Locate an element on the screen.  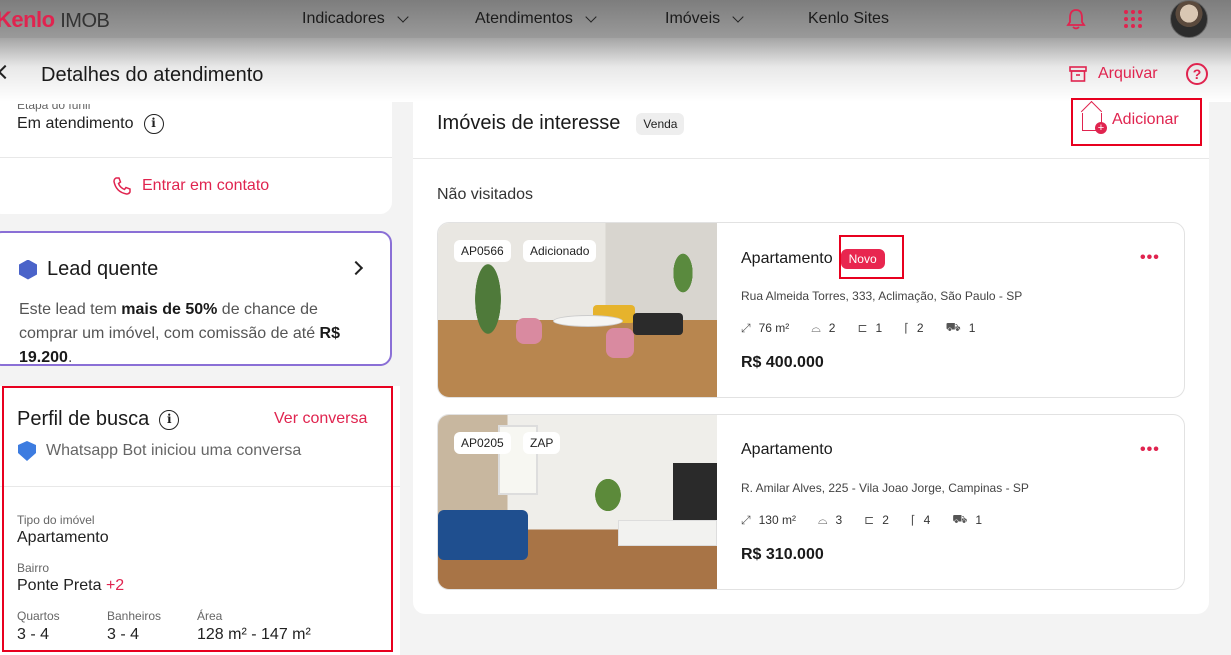
nav-label: Imóveis is located at coordinates (693, 18).